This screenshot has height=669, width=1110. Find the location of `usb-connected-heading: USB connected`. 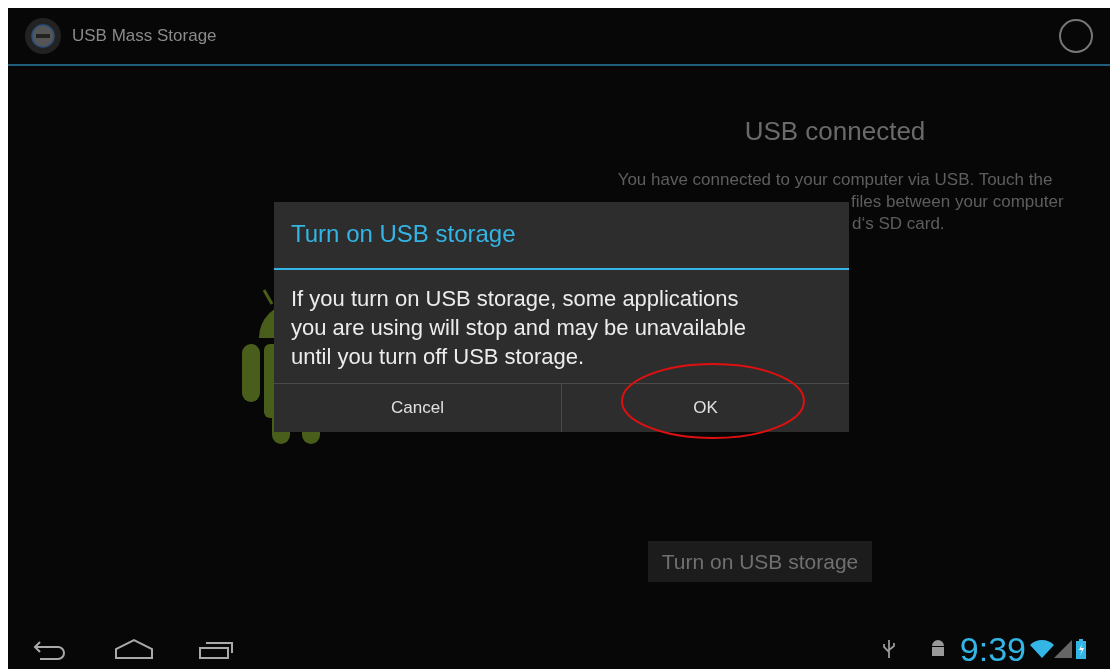

usb-connected-heading: USB connected is located at coordinates (835, 131).